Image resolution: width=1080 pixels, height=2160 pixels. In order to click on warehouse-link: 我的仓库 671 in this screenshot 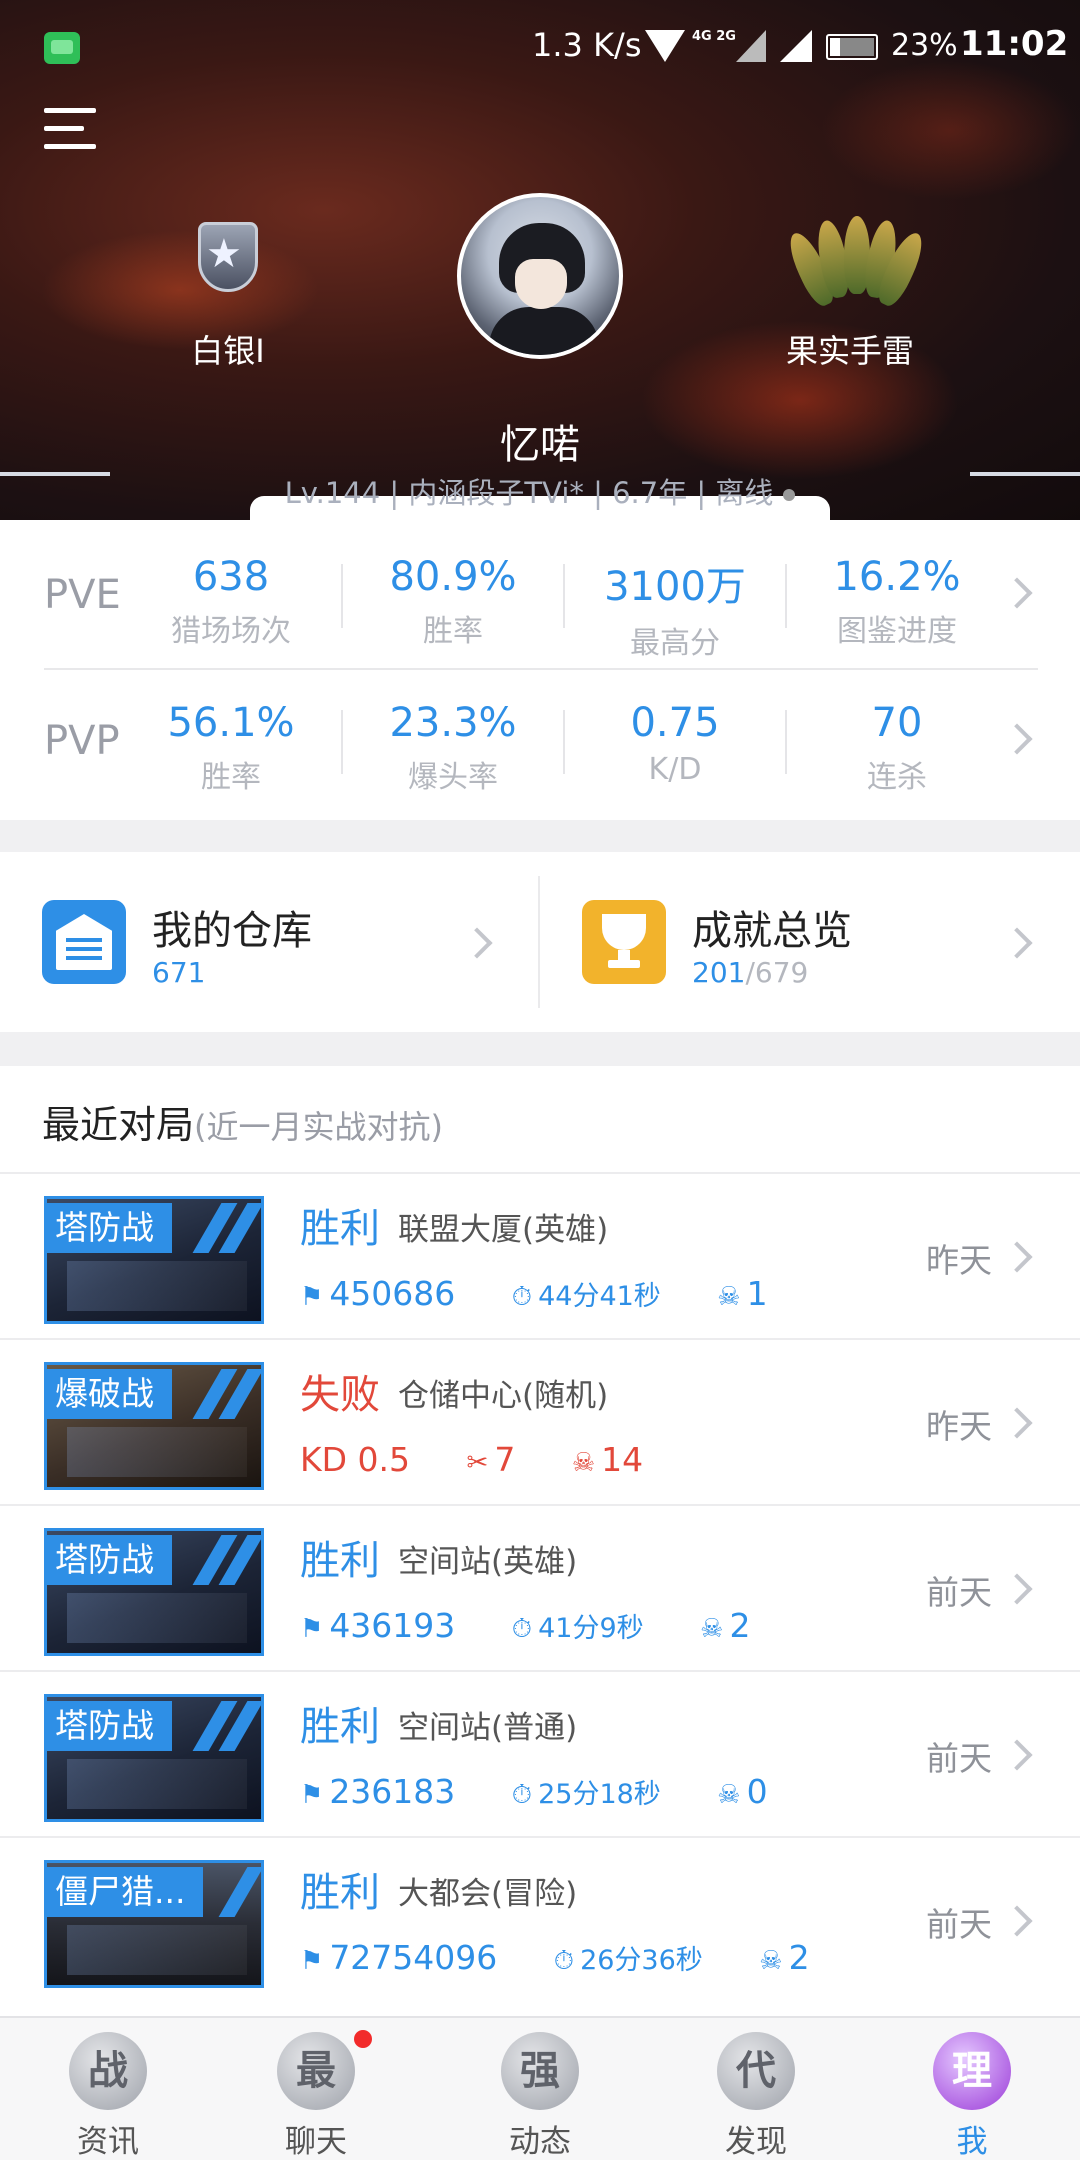, I will do `click(270, 942)`.